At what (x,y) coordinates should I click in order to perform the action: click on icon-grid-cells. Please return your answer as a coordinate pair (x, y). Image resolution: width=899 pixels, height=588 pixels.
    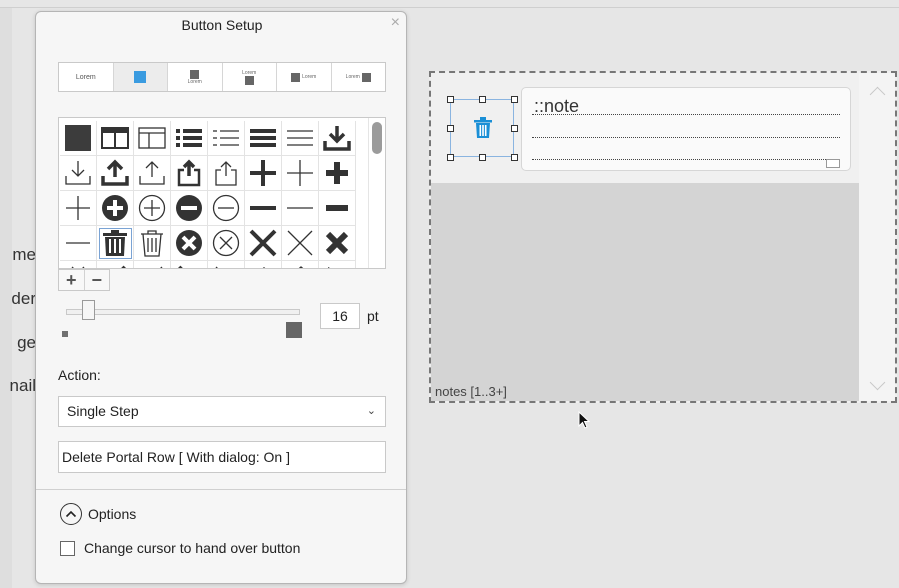
    Looking at the image, I should click on (208, 194).